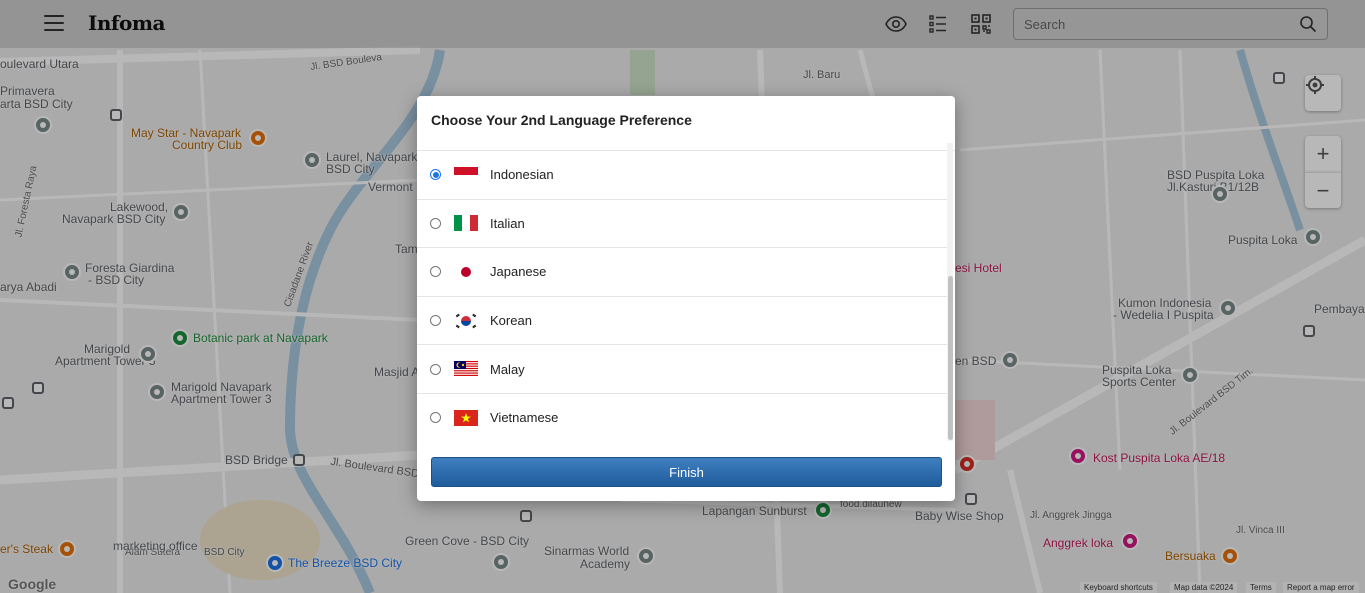 Image resolution: width=1365 pixels, height=593 pixels. What do you see at coordinates (686, 472) in the screenshot?
I see `finish-button: Finish` at bounding box center [686, 472].